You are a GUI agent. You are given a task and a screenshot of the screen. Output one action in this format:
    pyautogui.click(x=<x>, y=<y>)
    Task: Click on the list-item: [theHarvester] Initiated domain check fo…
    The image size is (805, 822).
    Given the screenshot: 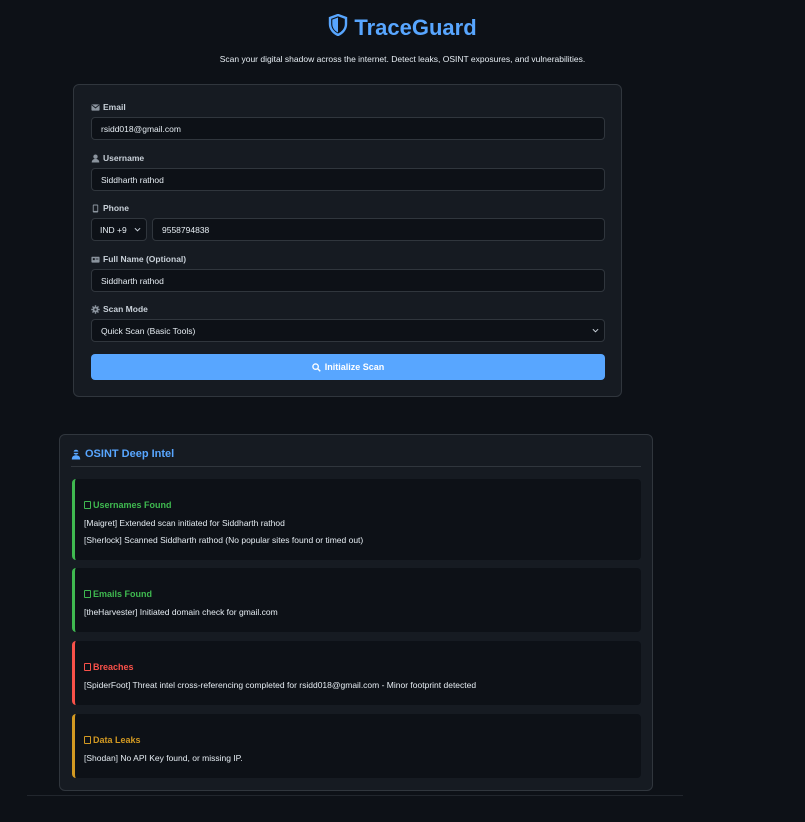 What is the action you would take?
    pyautogui.click(x=181, y=612)
    